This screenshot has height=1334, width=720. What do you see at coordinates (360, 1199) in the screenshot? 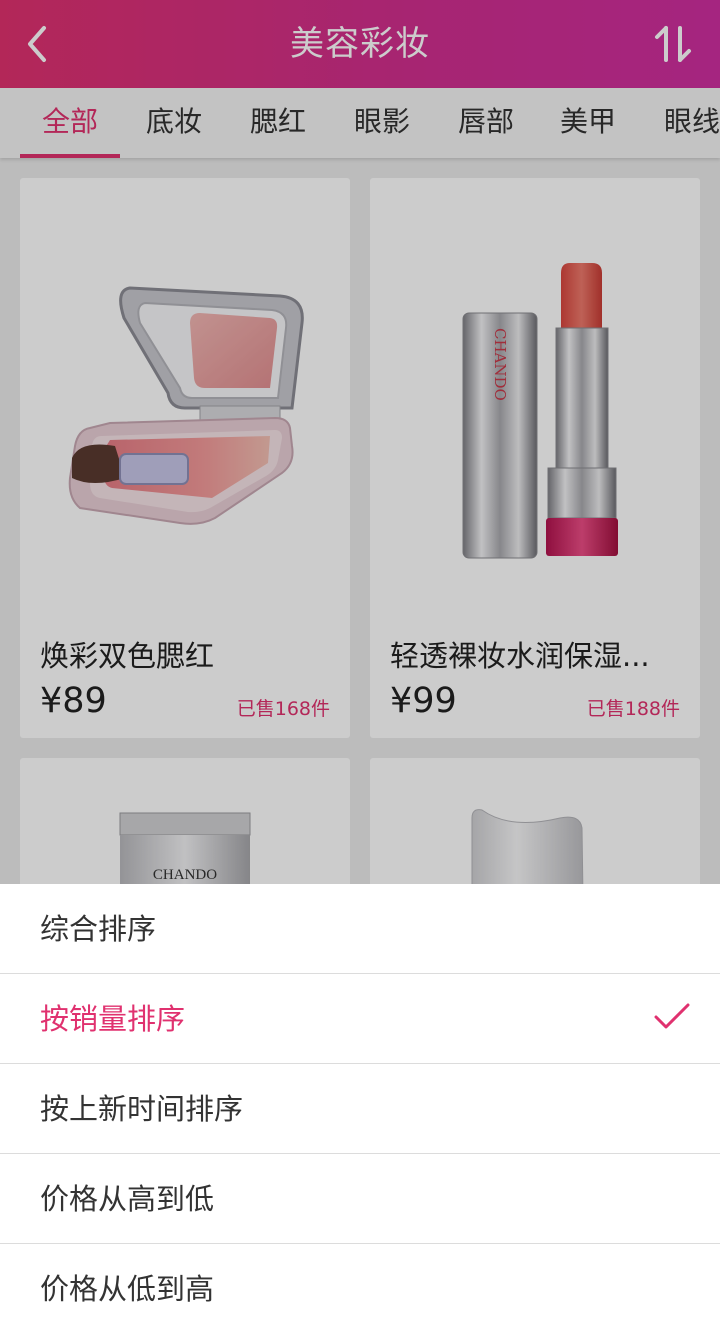
I see `sort-option-price-desc: 价格从高到低` at bounding box center [360, 1199].